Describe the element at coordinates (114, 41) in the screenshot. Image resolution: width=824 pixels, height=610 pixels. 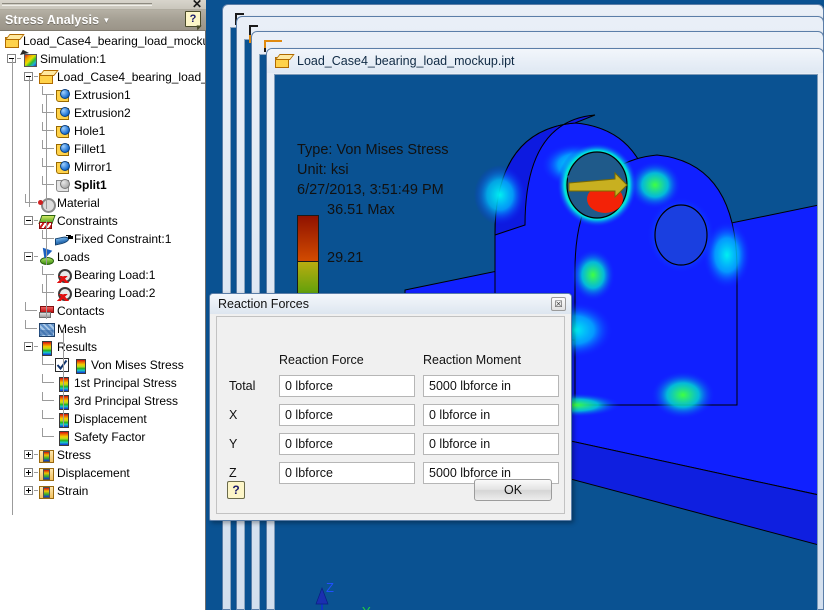
I see `tree-item-label: Load_Case4_bearing_load_mockup.ipt` at that location.